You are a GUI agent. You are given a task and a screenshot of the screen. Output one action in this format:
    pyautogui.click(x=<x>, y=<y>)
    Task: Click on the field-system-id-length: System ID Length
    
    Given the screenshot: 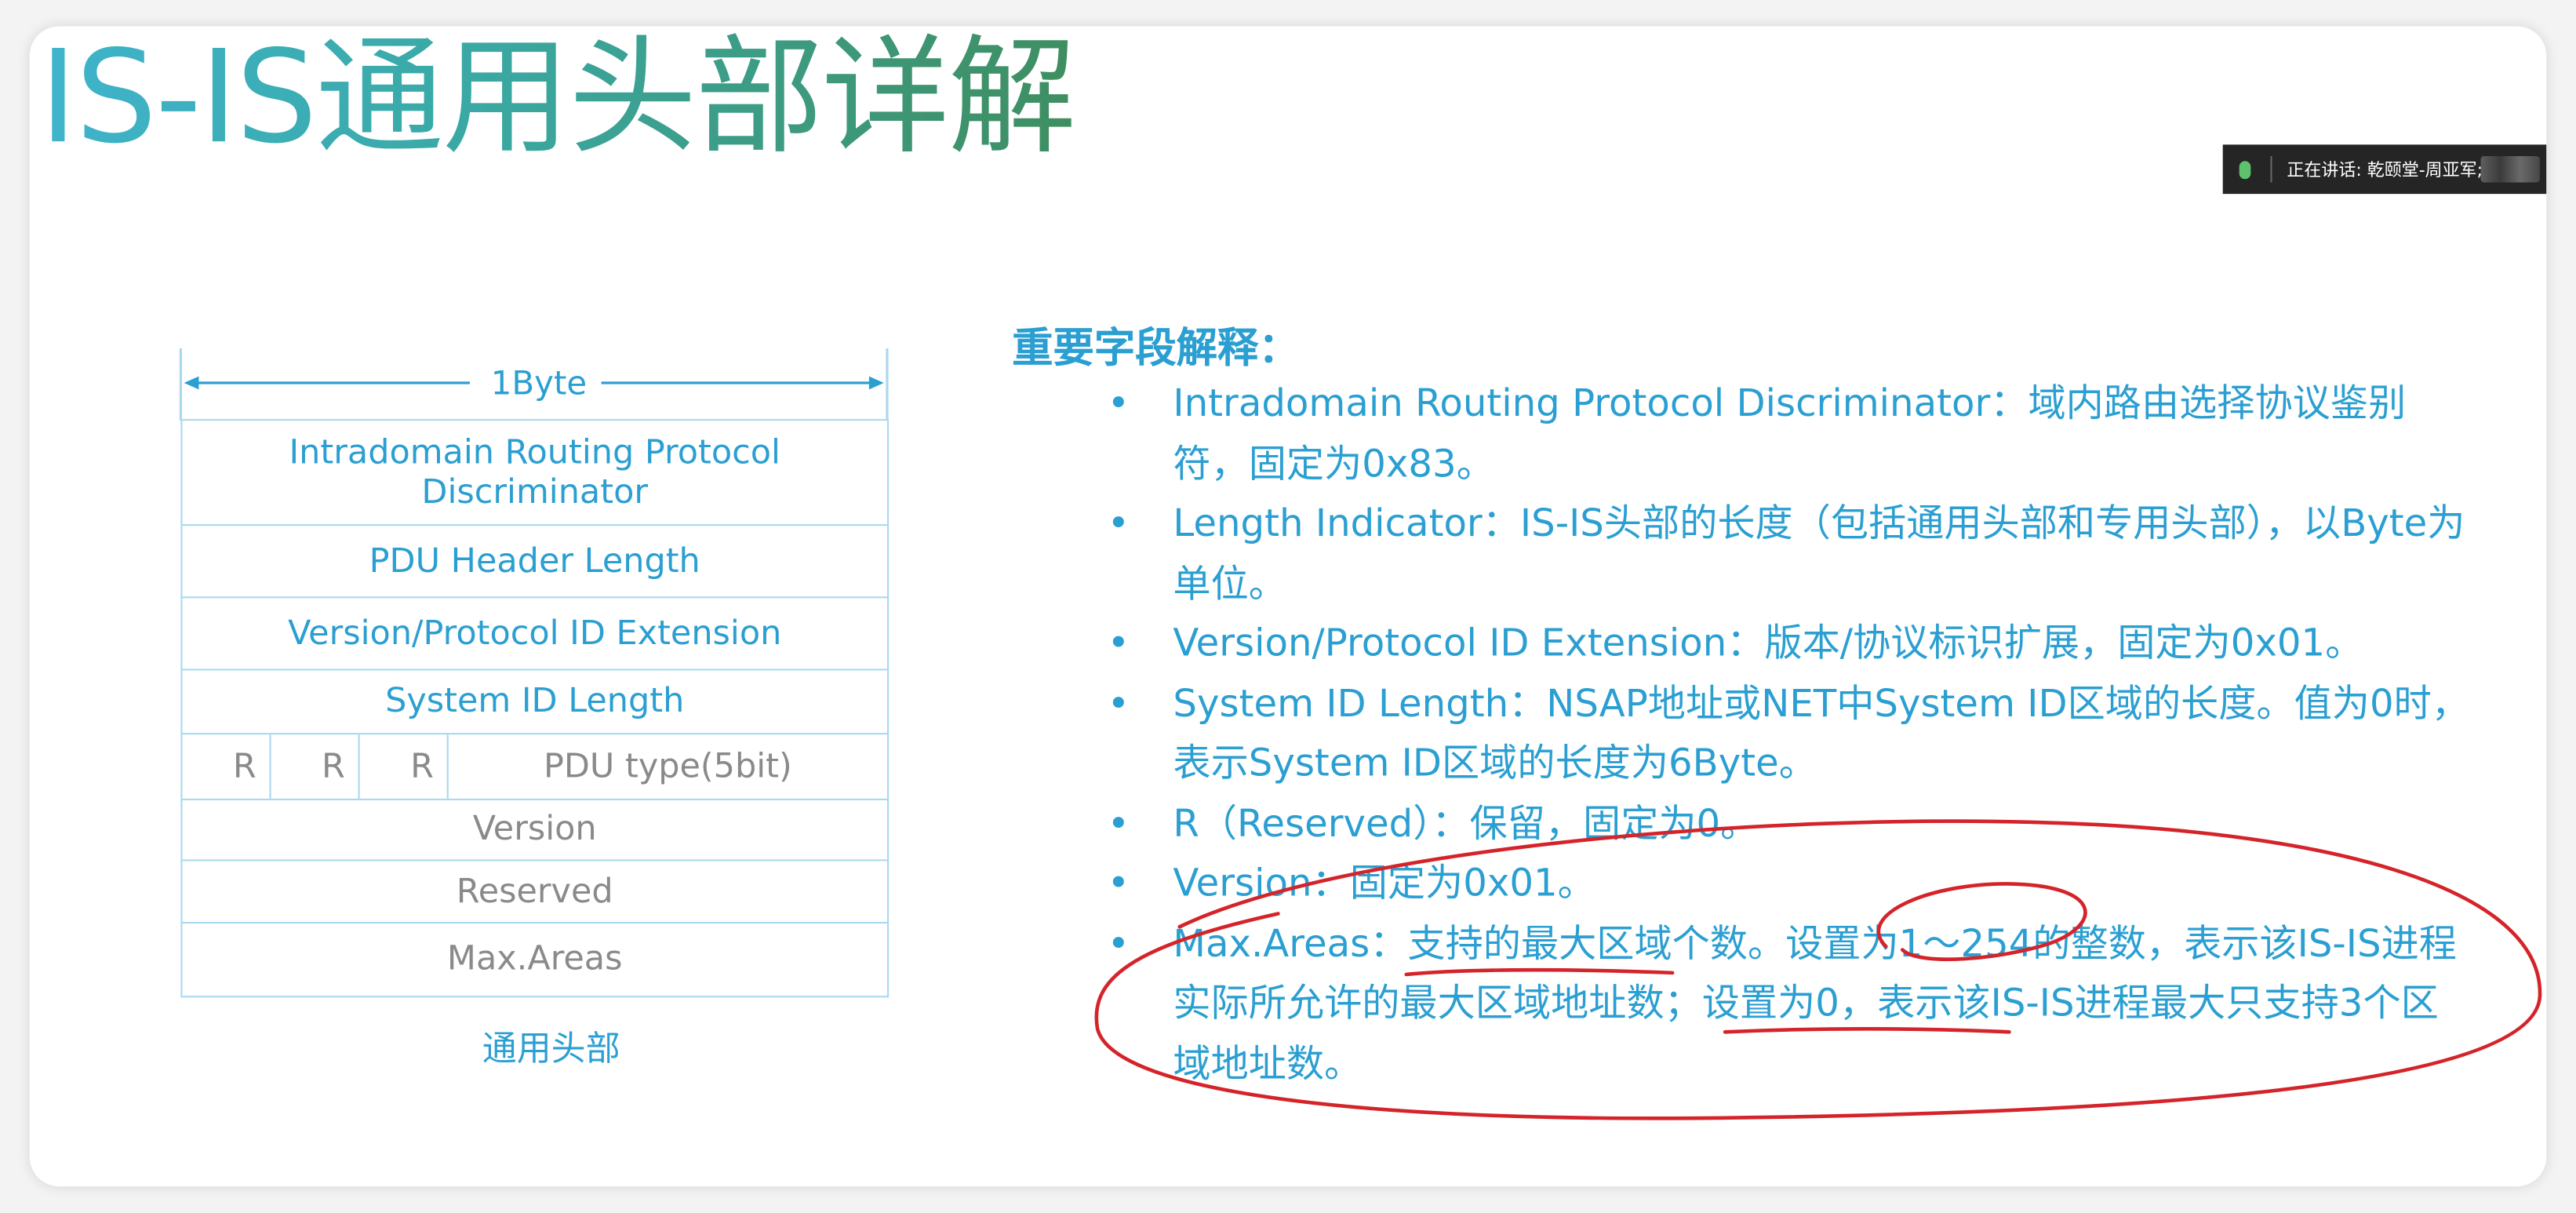 What is the action you would take?
    pyautogui.click(x=535, y=702)
    